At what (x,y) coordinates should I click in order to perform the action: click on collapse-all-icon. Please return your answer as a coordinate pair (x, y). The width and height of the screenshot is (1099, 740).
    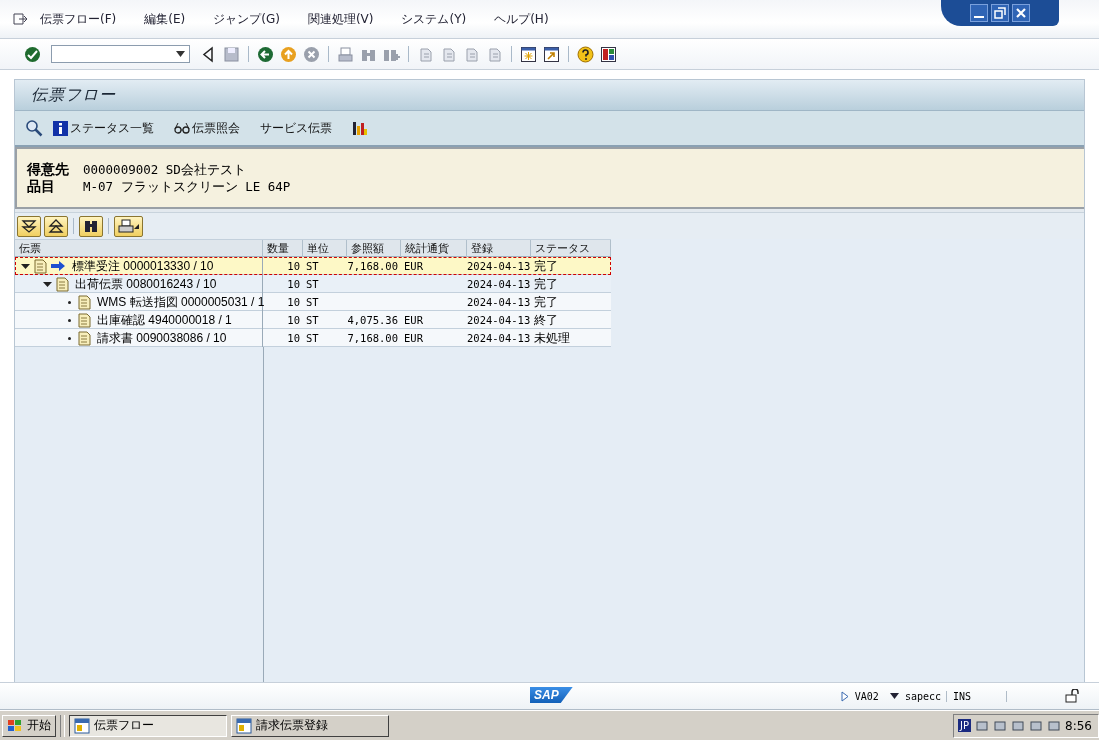
    Looking at the image, I should click on (56, 226).